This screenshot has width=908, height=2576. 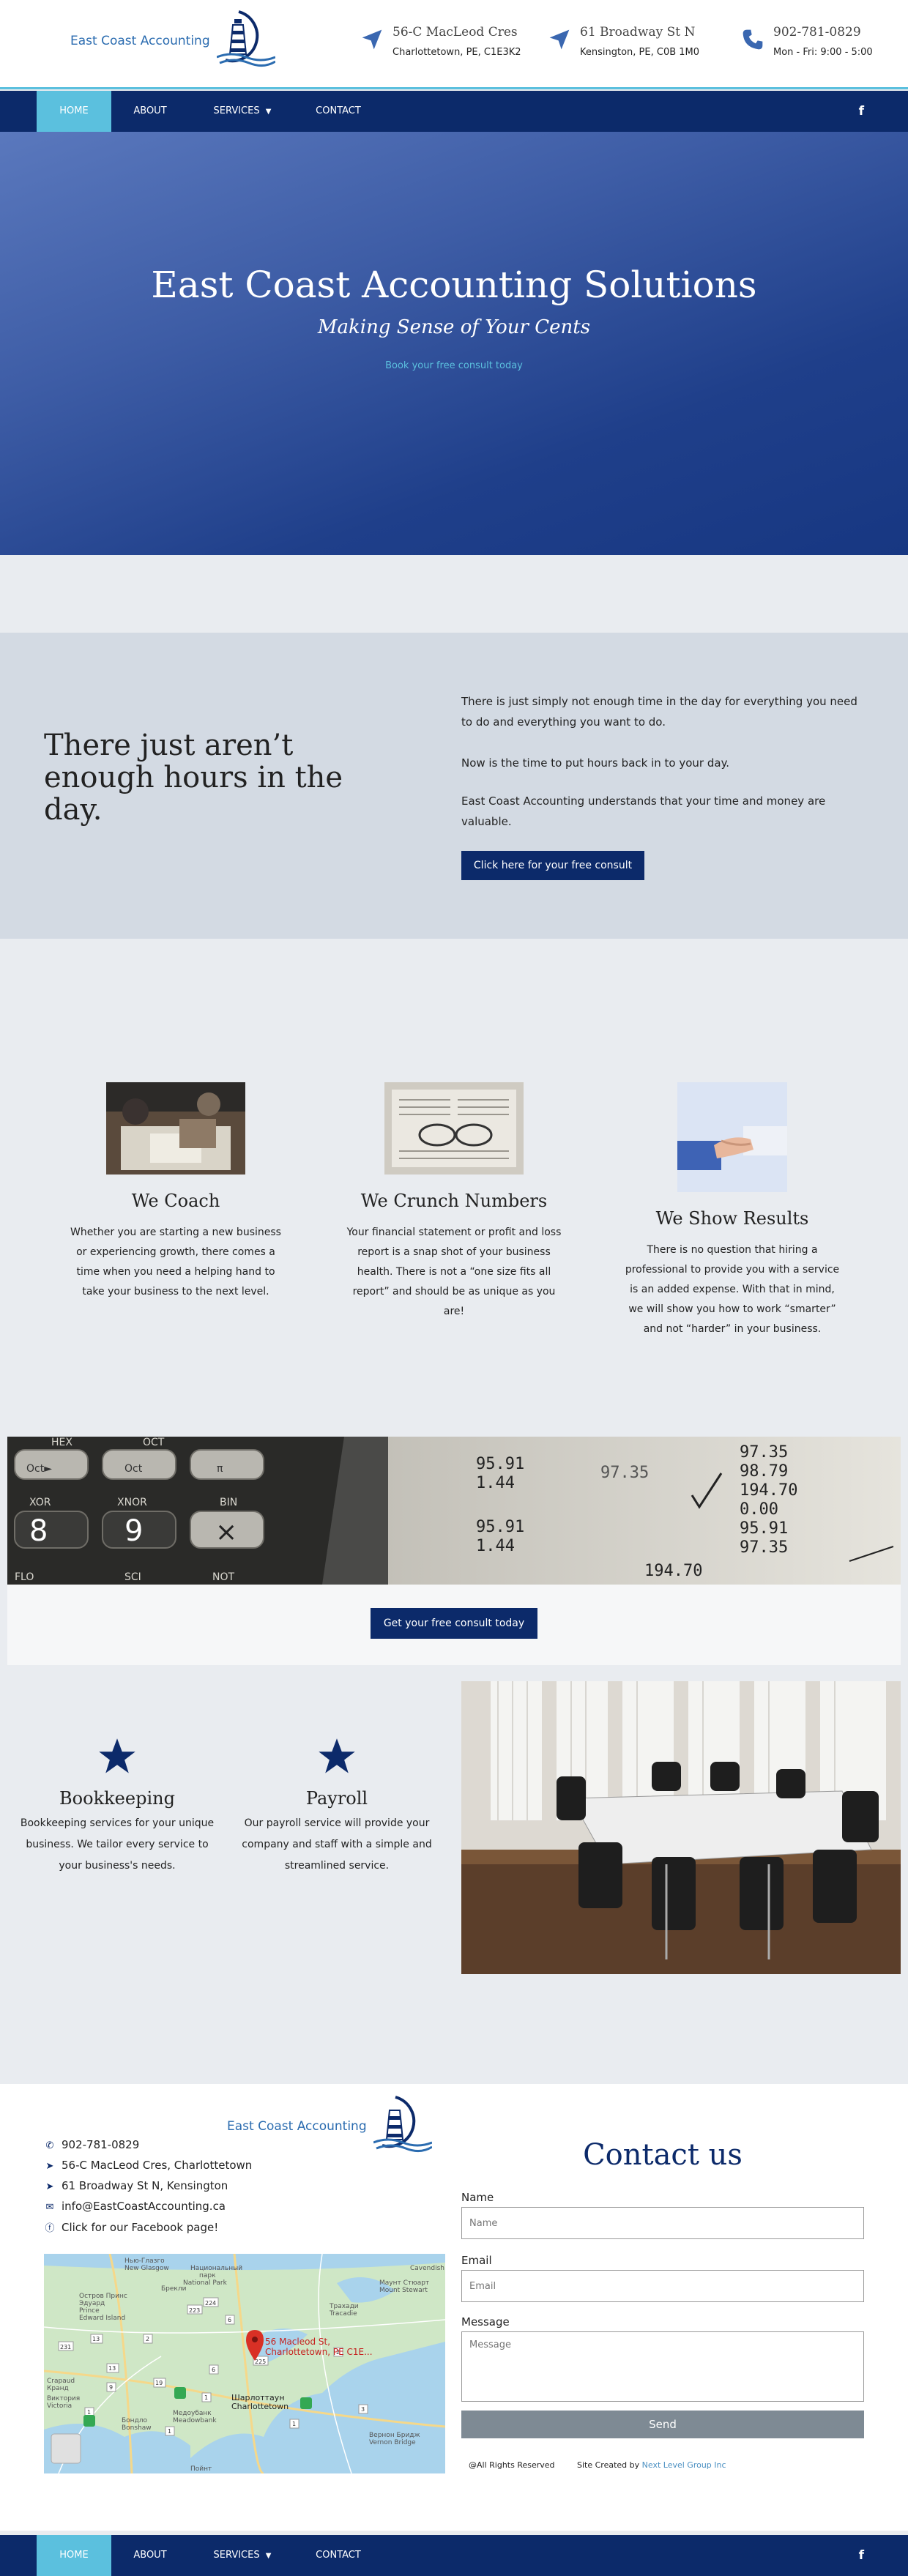 I want to click on calc-key-label: π, so click(x=220, y=1469).